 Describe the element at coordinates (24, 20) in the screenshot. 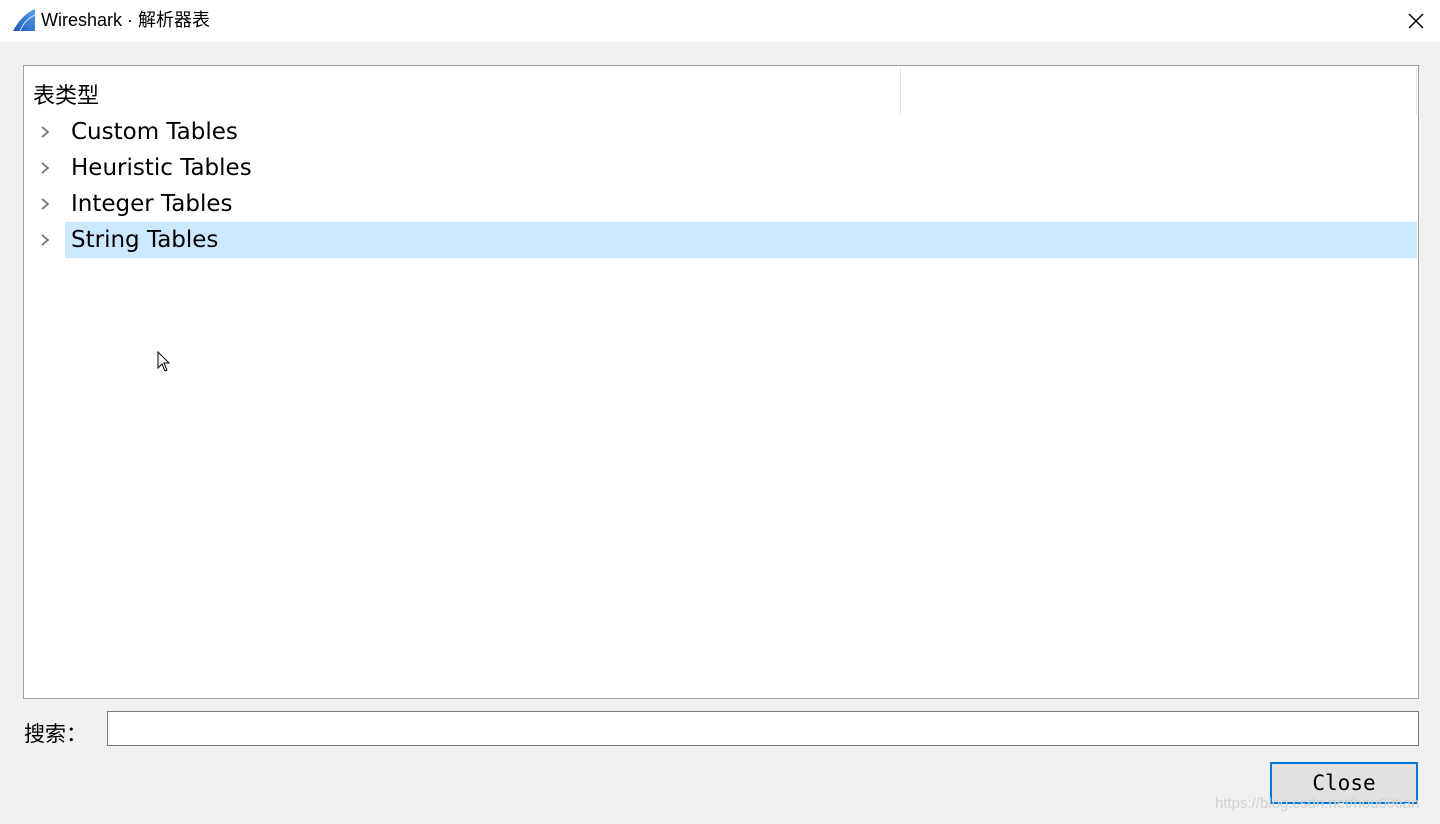

I see `wireshark-fin-icon` at that location.